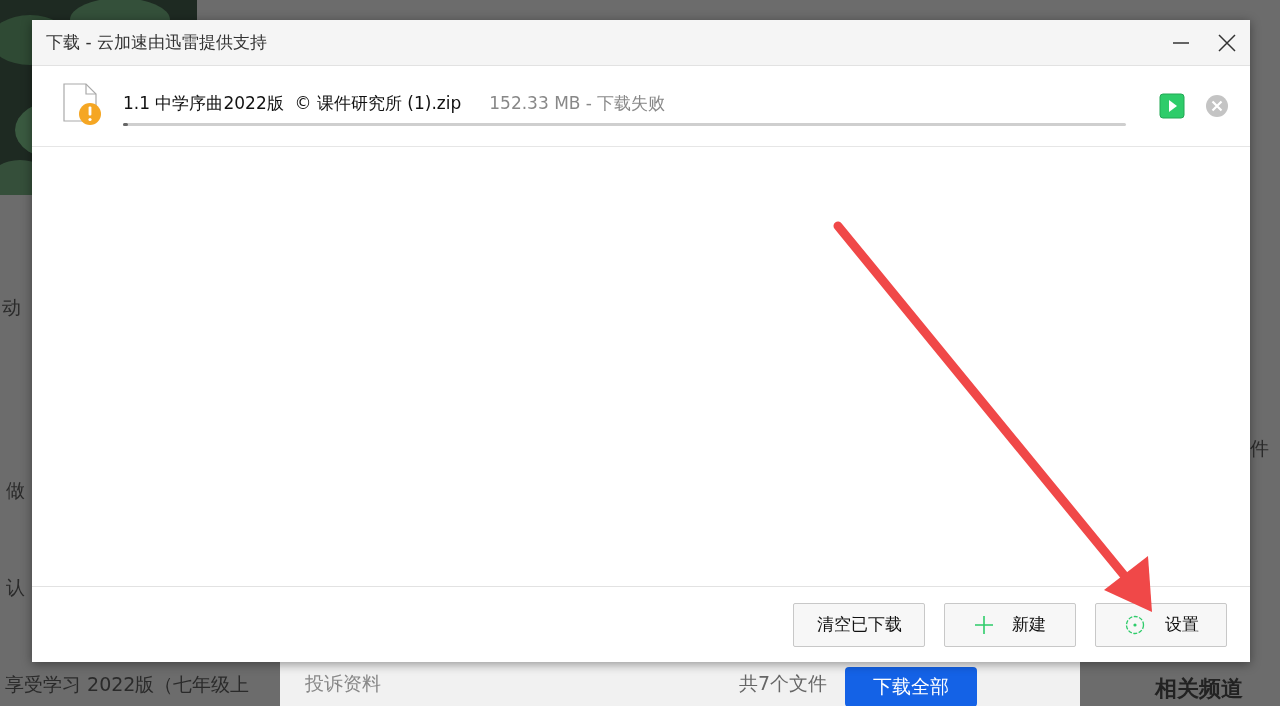 Image resolution: width=1280 pixels, height=706 pixels. What do you see at coordinates (859, 624) in the screenshot?
I see `clear-button: 清空已下载` at bounding box center [859, 624].